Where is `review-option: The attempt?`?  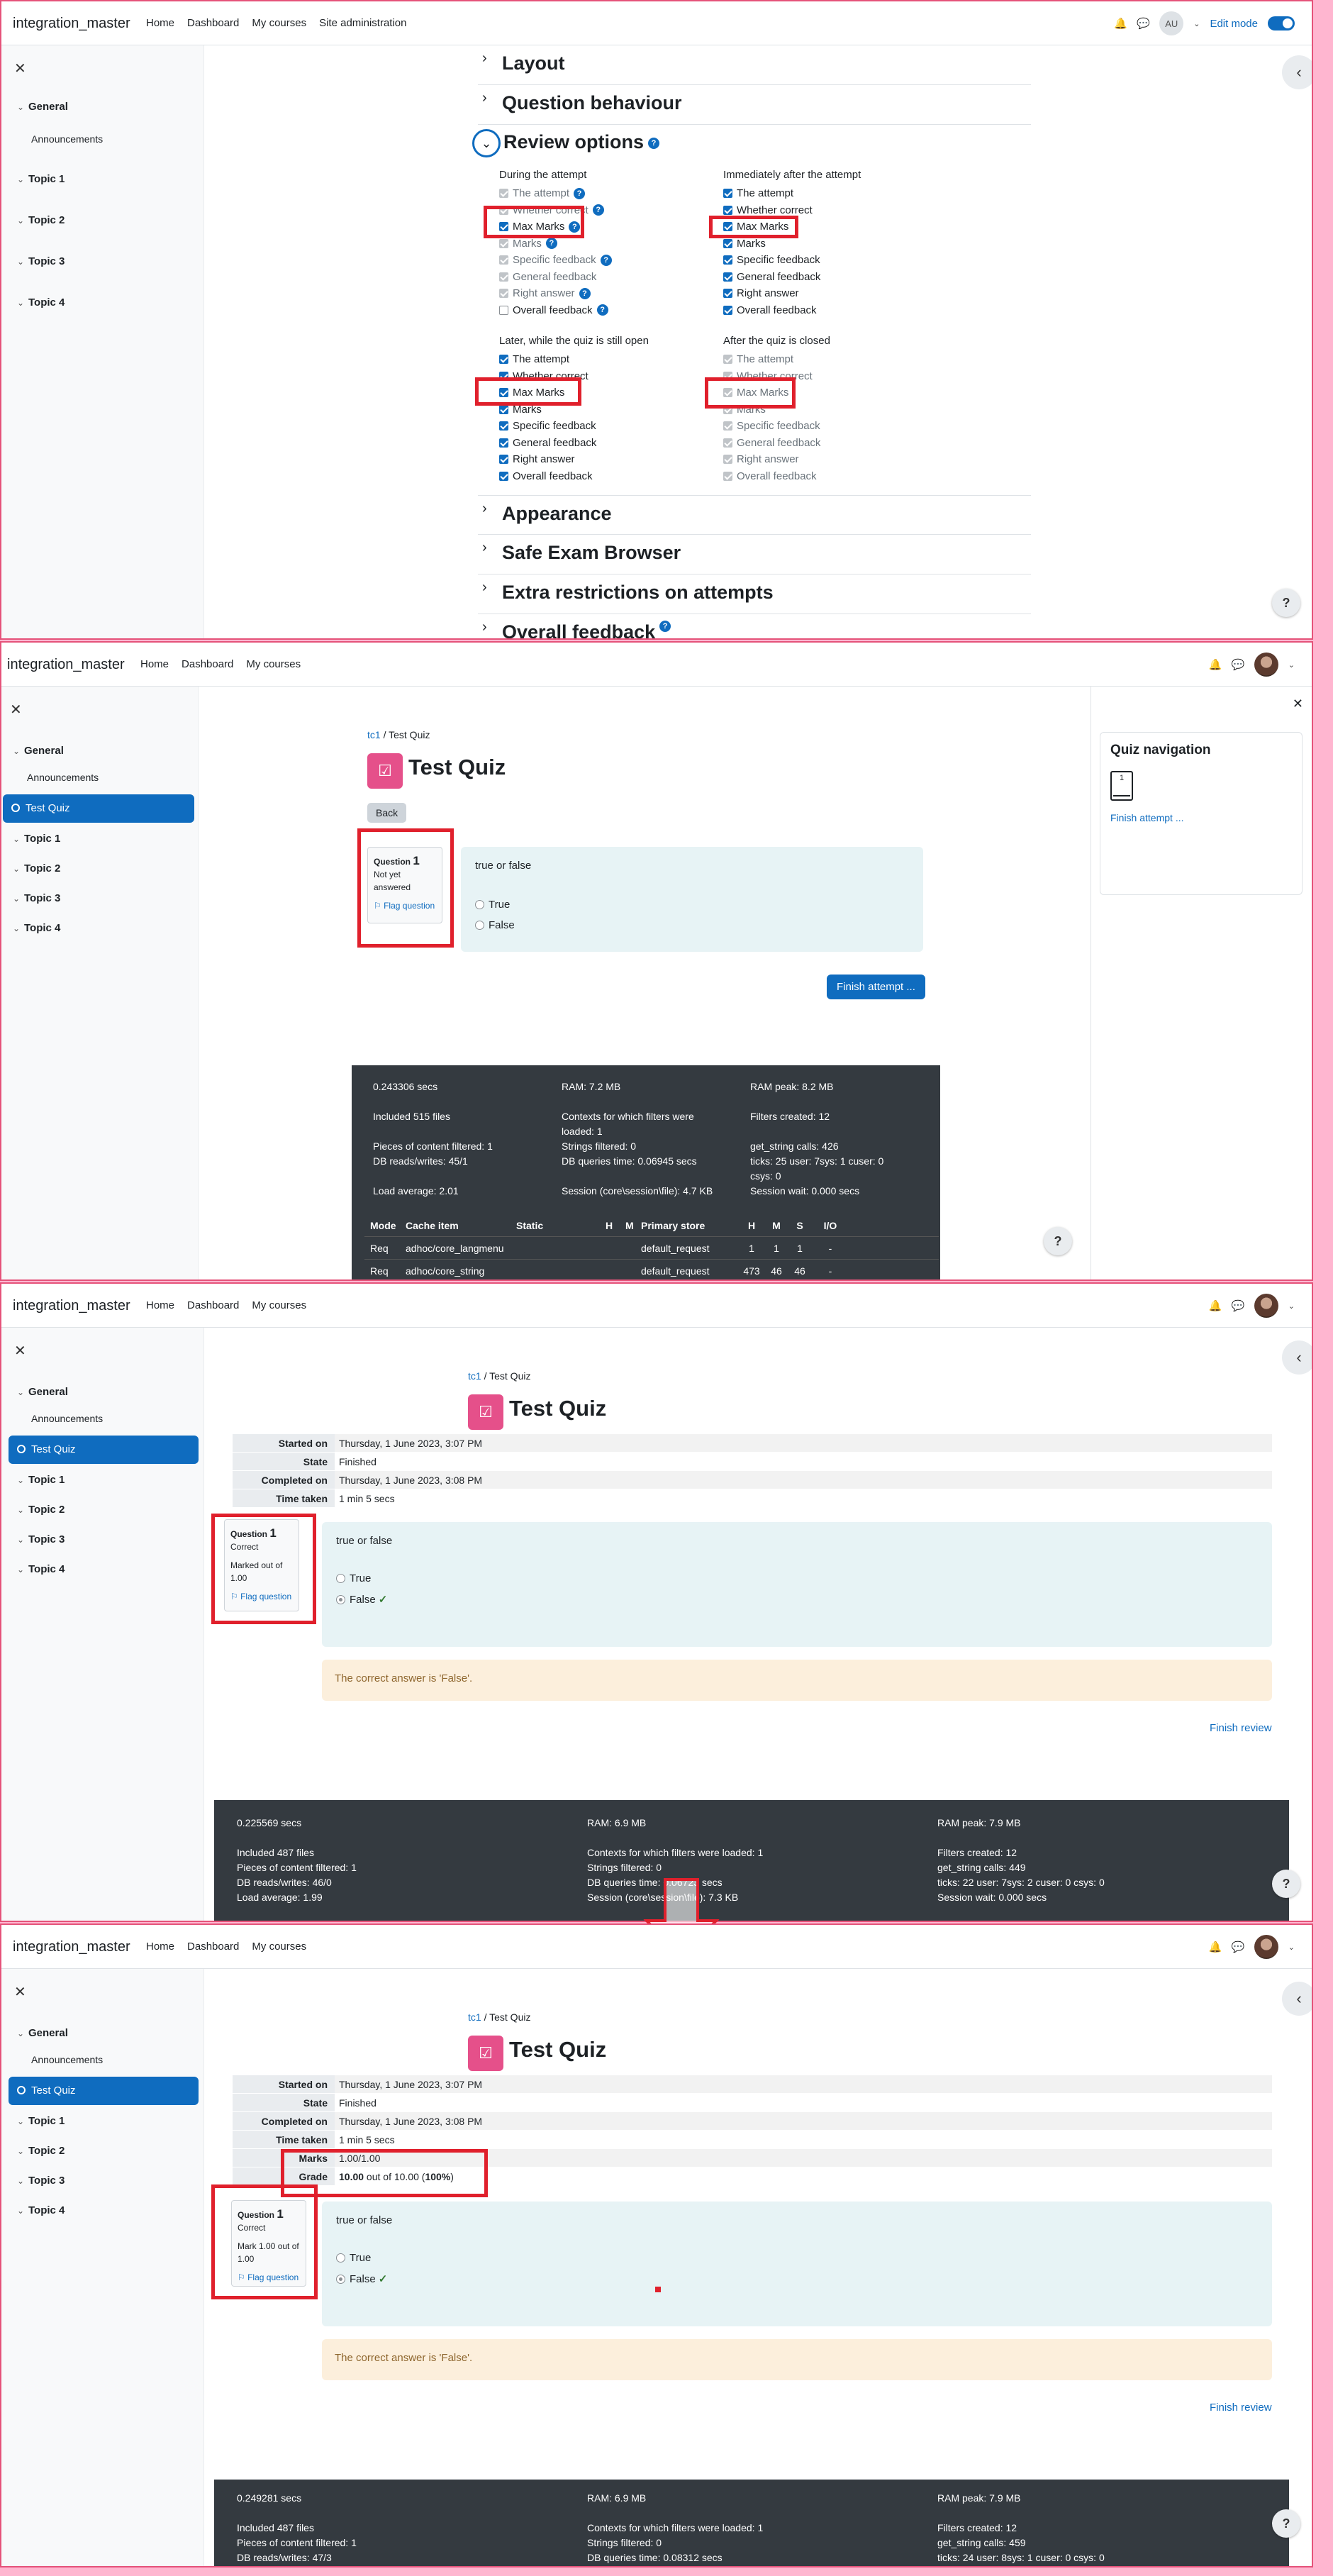 review-option: The attempt? is located at coordinates (555, 193).